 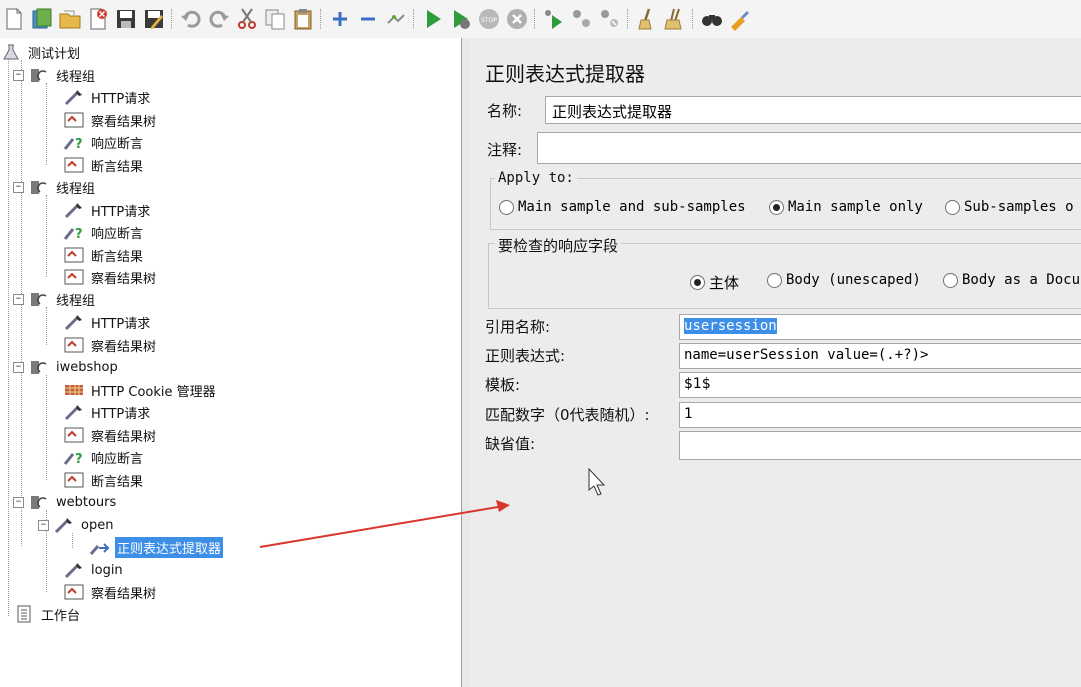 What do you see at coordinates (880, 415) in the screenshot?
I see `match-no-field: 1` at bounding box center [880, 415].